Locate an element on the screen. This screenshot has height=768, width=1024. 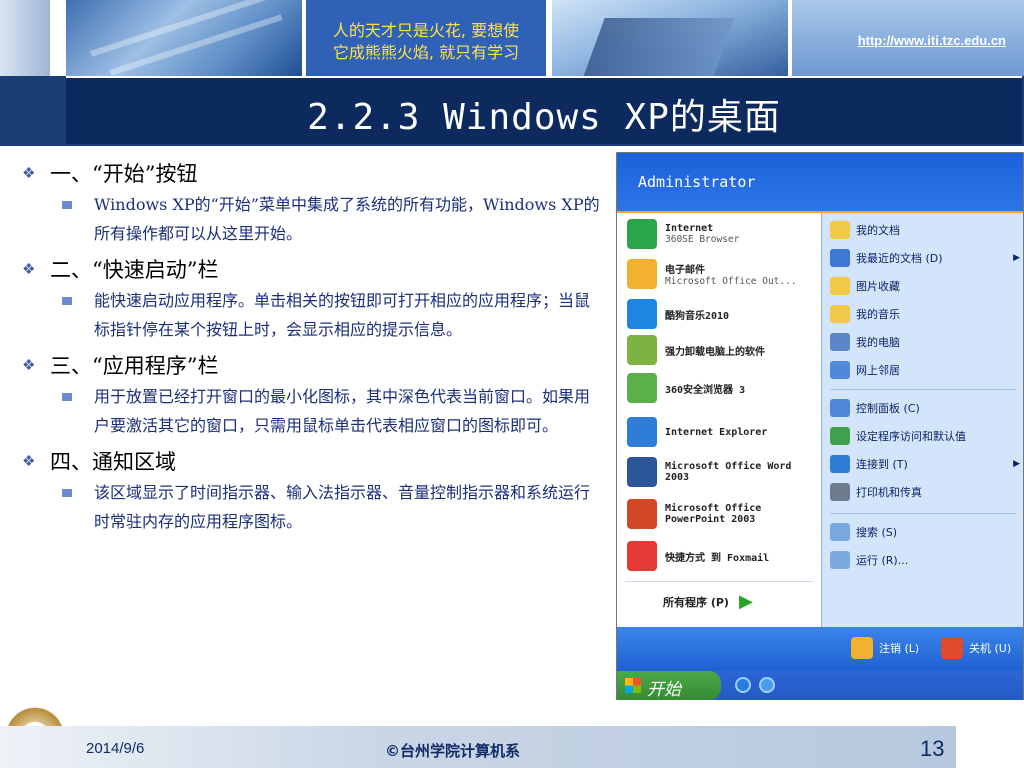
place-item: 我的文档 is located at coordinates (925, 230).